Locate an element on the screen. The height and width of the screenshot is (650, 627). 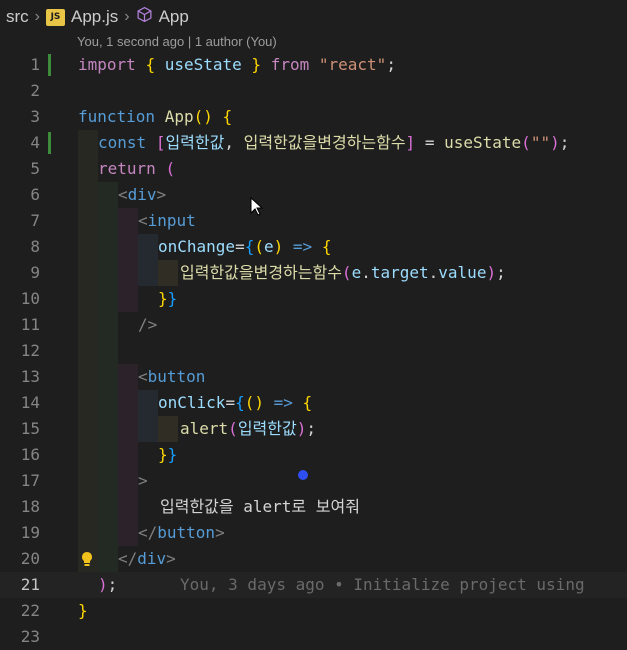
code-line: 10 }} is located at coordinates (313, 299).